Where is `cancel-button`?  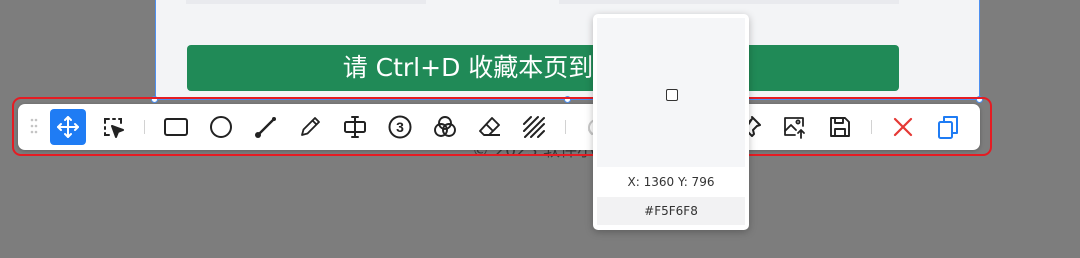
cancel-button is located at coordinates (903, 127).